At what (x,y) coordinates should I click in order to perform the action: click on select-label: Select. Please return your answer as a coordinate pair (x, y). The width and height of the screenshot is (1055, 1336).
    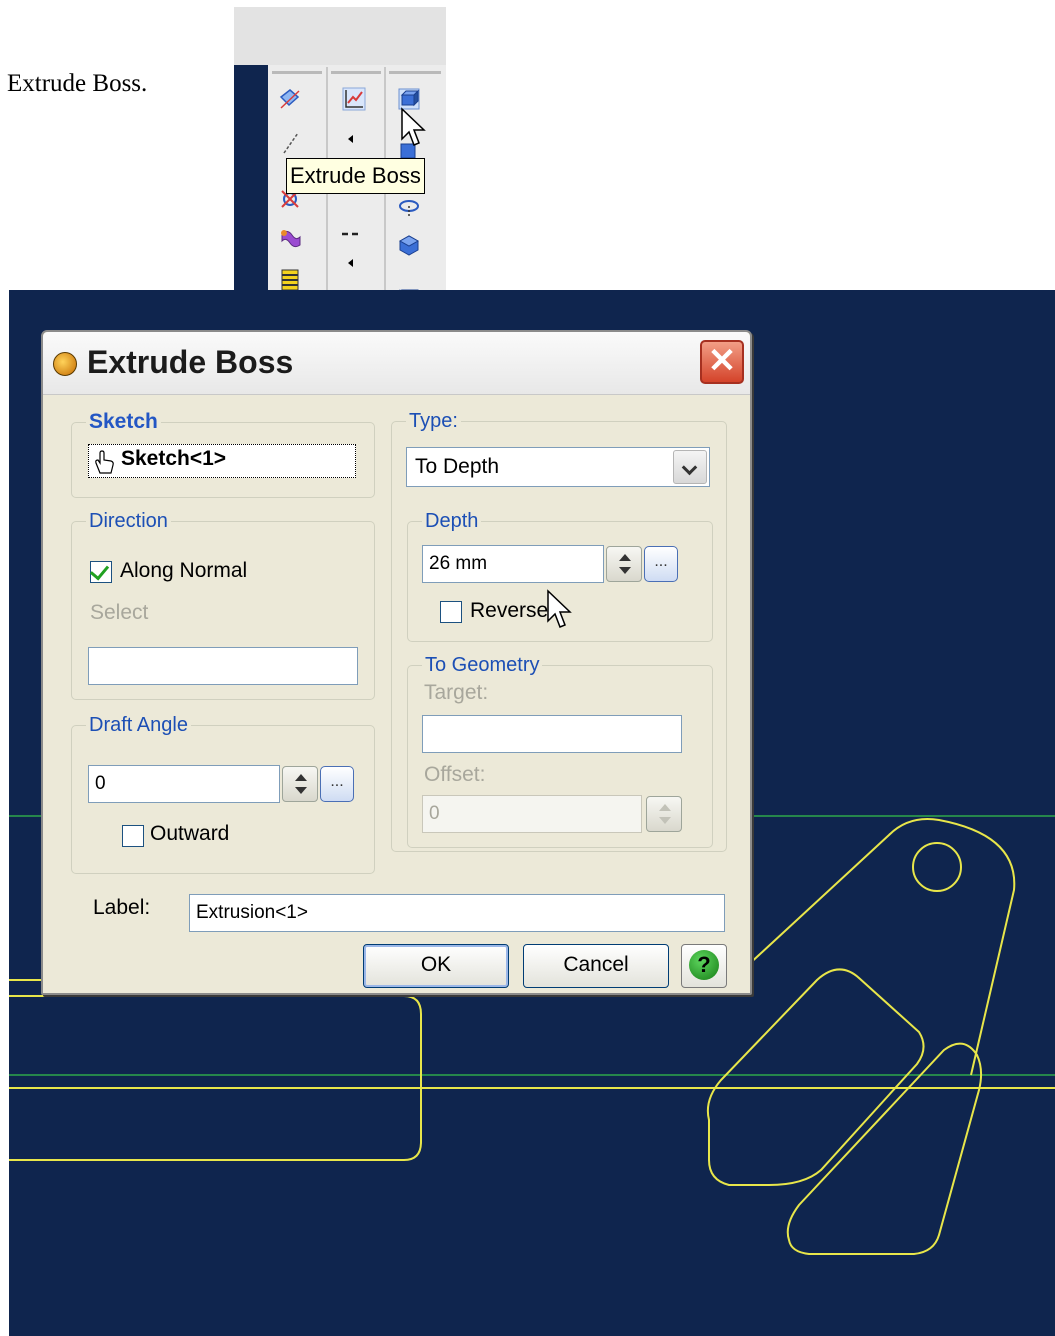
    Looking at the image, I should click on (119, 612).